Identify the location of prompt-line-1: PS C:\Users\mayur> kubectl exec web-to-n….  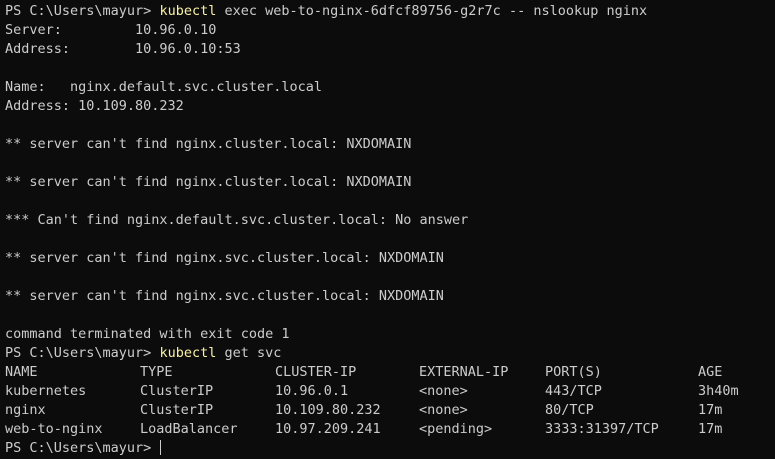
(390, 11).